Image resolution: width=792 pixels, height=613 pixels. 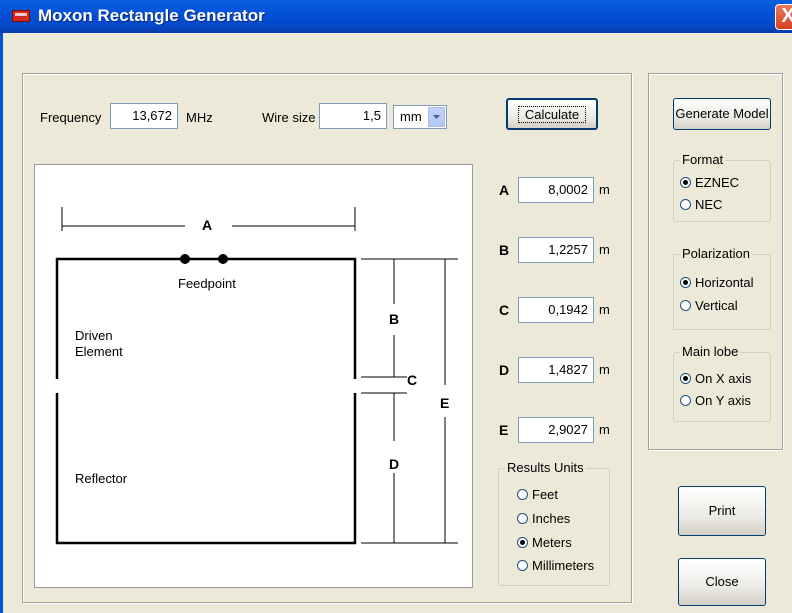 What do you see at coordinates (504, 190) in the screenshot?
I see `result-a-label: A` at bounding box center [504, 190].